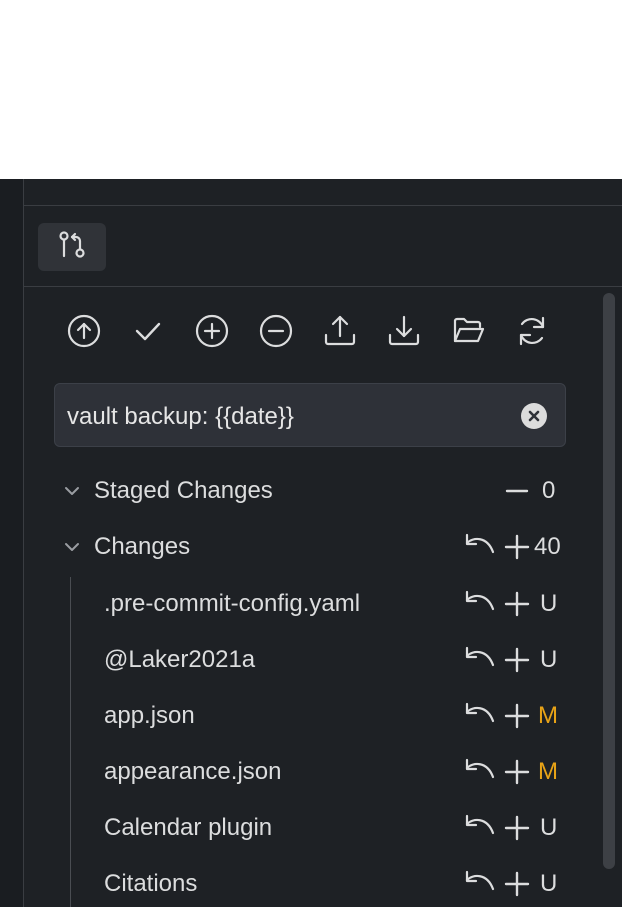  I want to click on commit-button, so click(148, 331).